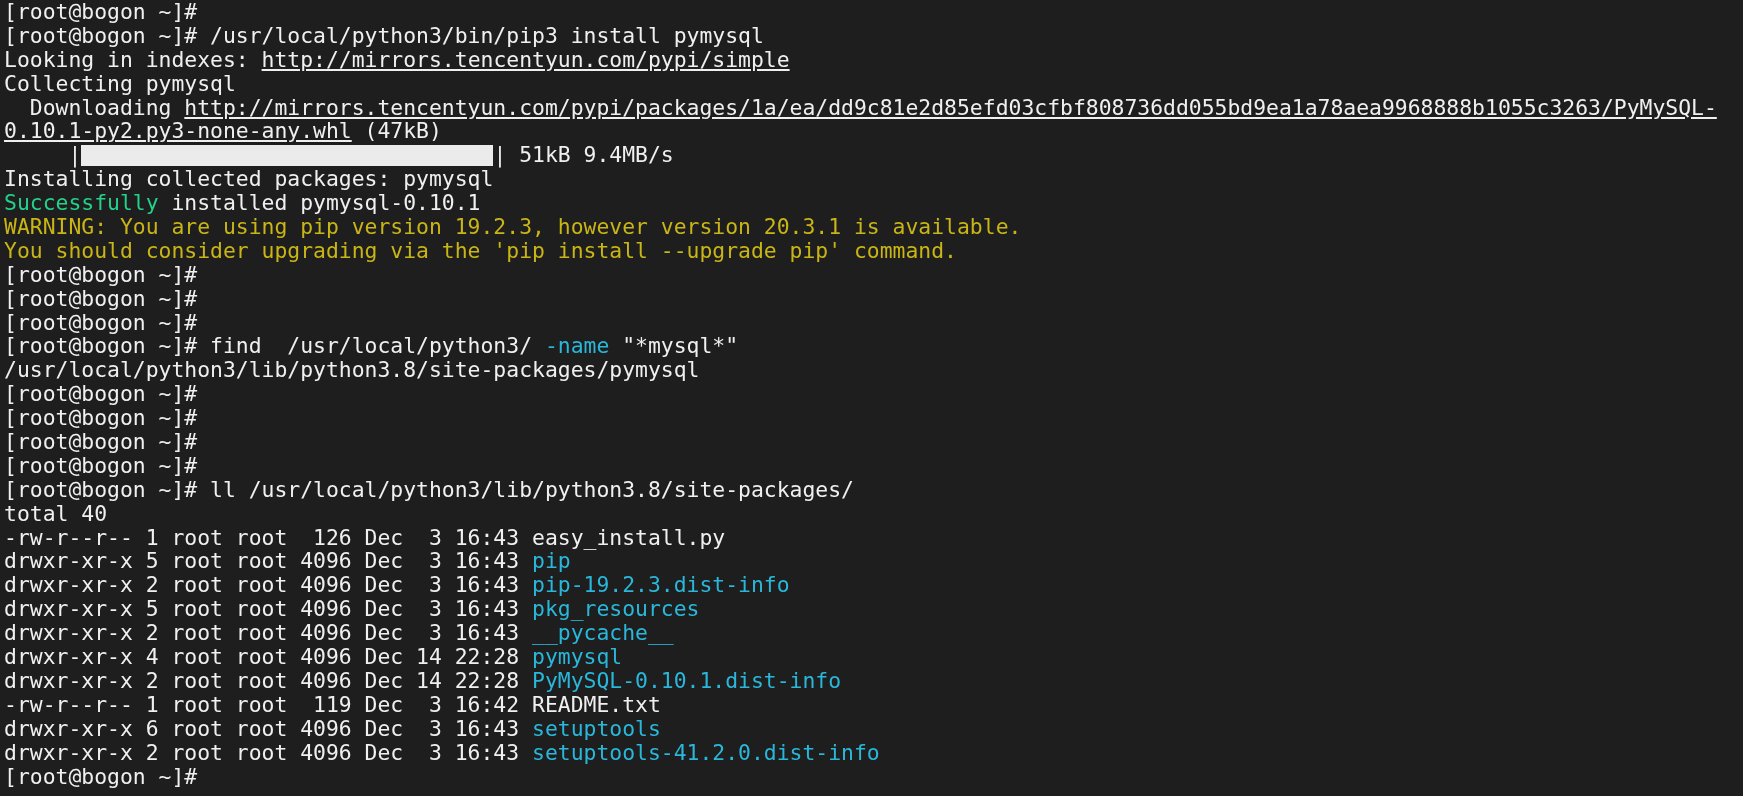 Image resolution: width=1743 pixels, height=796 pixels. What do you see at coordinates (120, 83) in the screenshot?
I see `terminal-text: Collecting pymysql` at bounding box center [120, 83].